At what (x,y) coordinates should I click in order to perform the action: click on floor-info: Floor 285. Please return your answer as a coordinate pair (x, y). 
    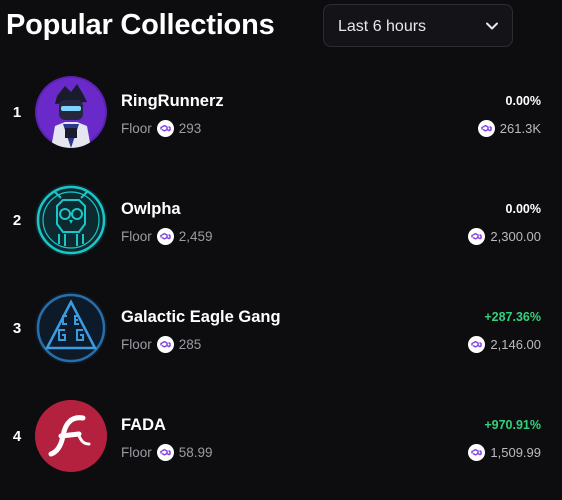
    Looking at the image, I should click on (161, 344).